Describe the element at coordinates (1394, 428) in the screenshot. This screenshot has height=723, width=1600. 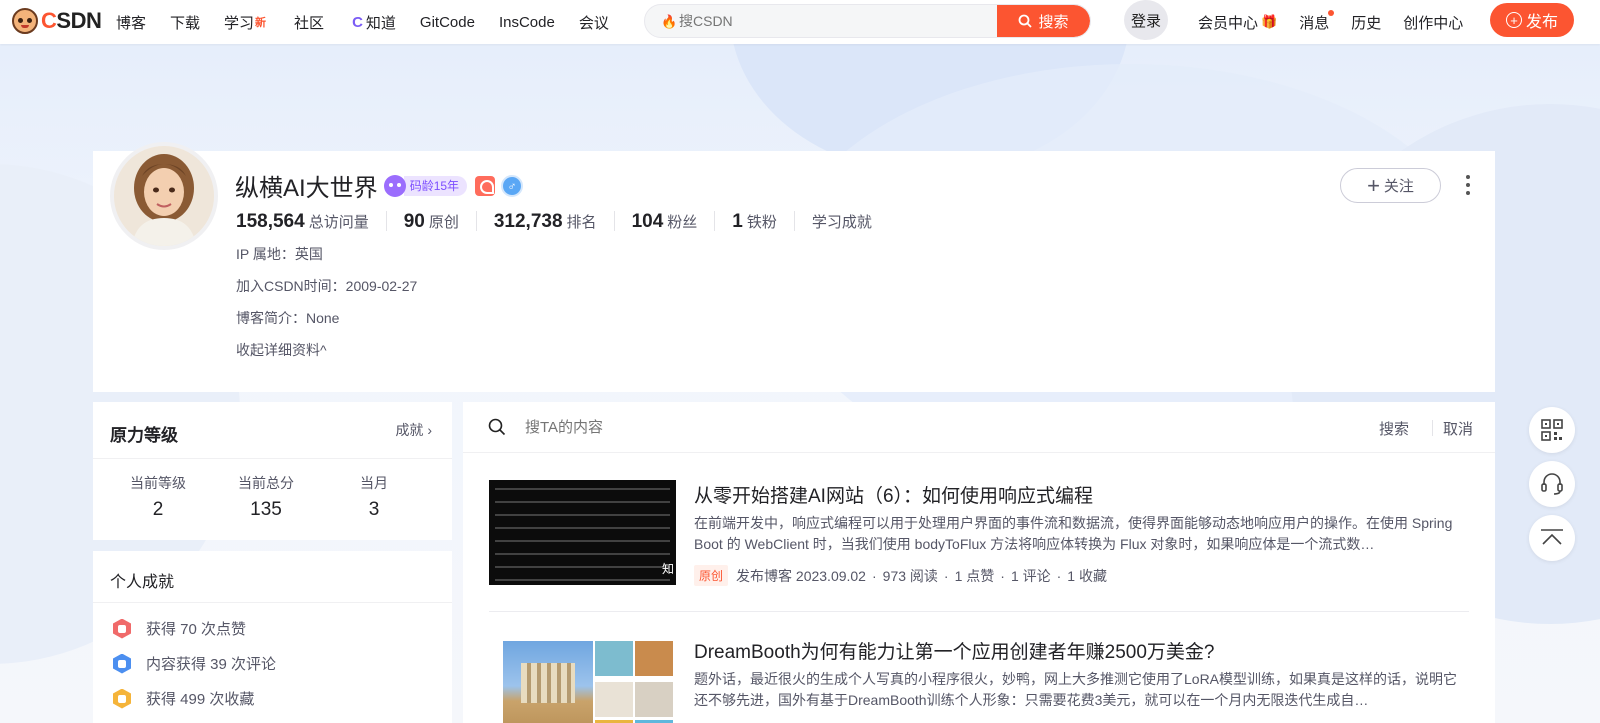
I see `content-search-button: 搜索` at that location.